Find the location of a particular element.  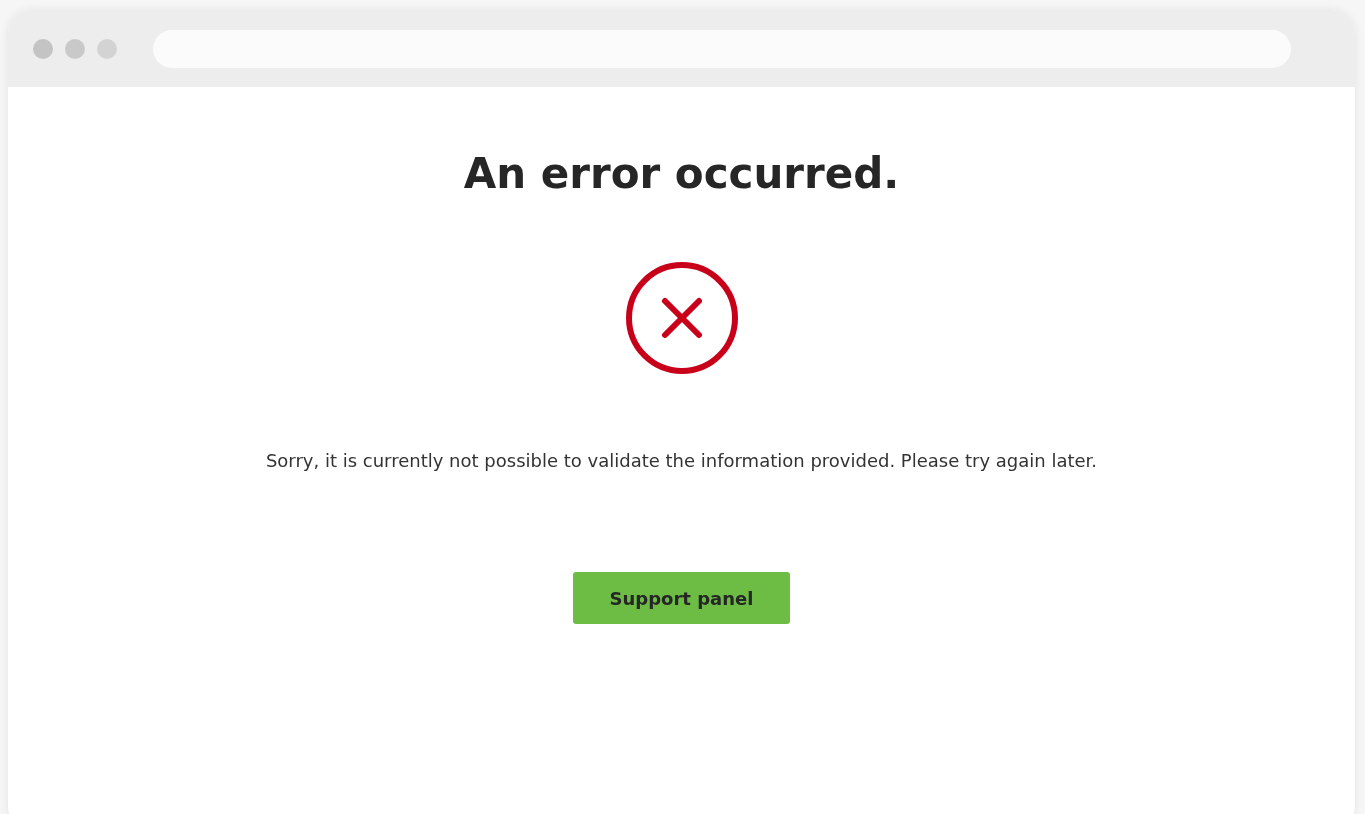

error-heading: An error occurred. is located at coordinates (681, 174).